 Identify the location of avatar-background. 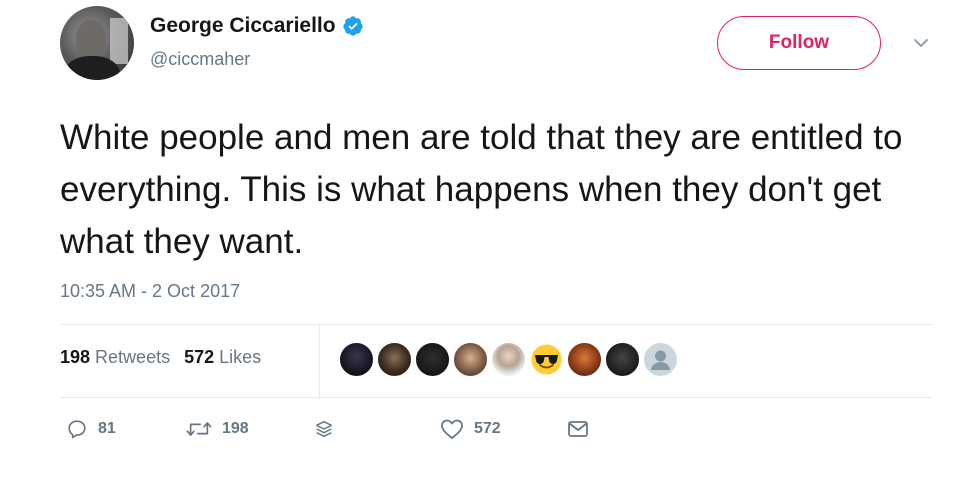
(119, 41).